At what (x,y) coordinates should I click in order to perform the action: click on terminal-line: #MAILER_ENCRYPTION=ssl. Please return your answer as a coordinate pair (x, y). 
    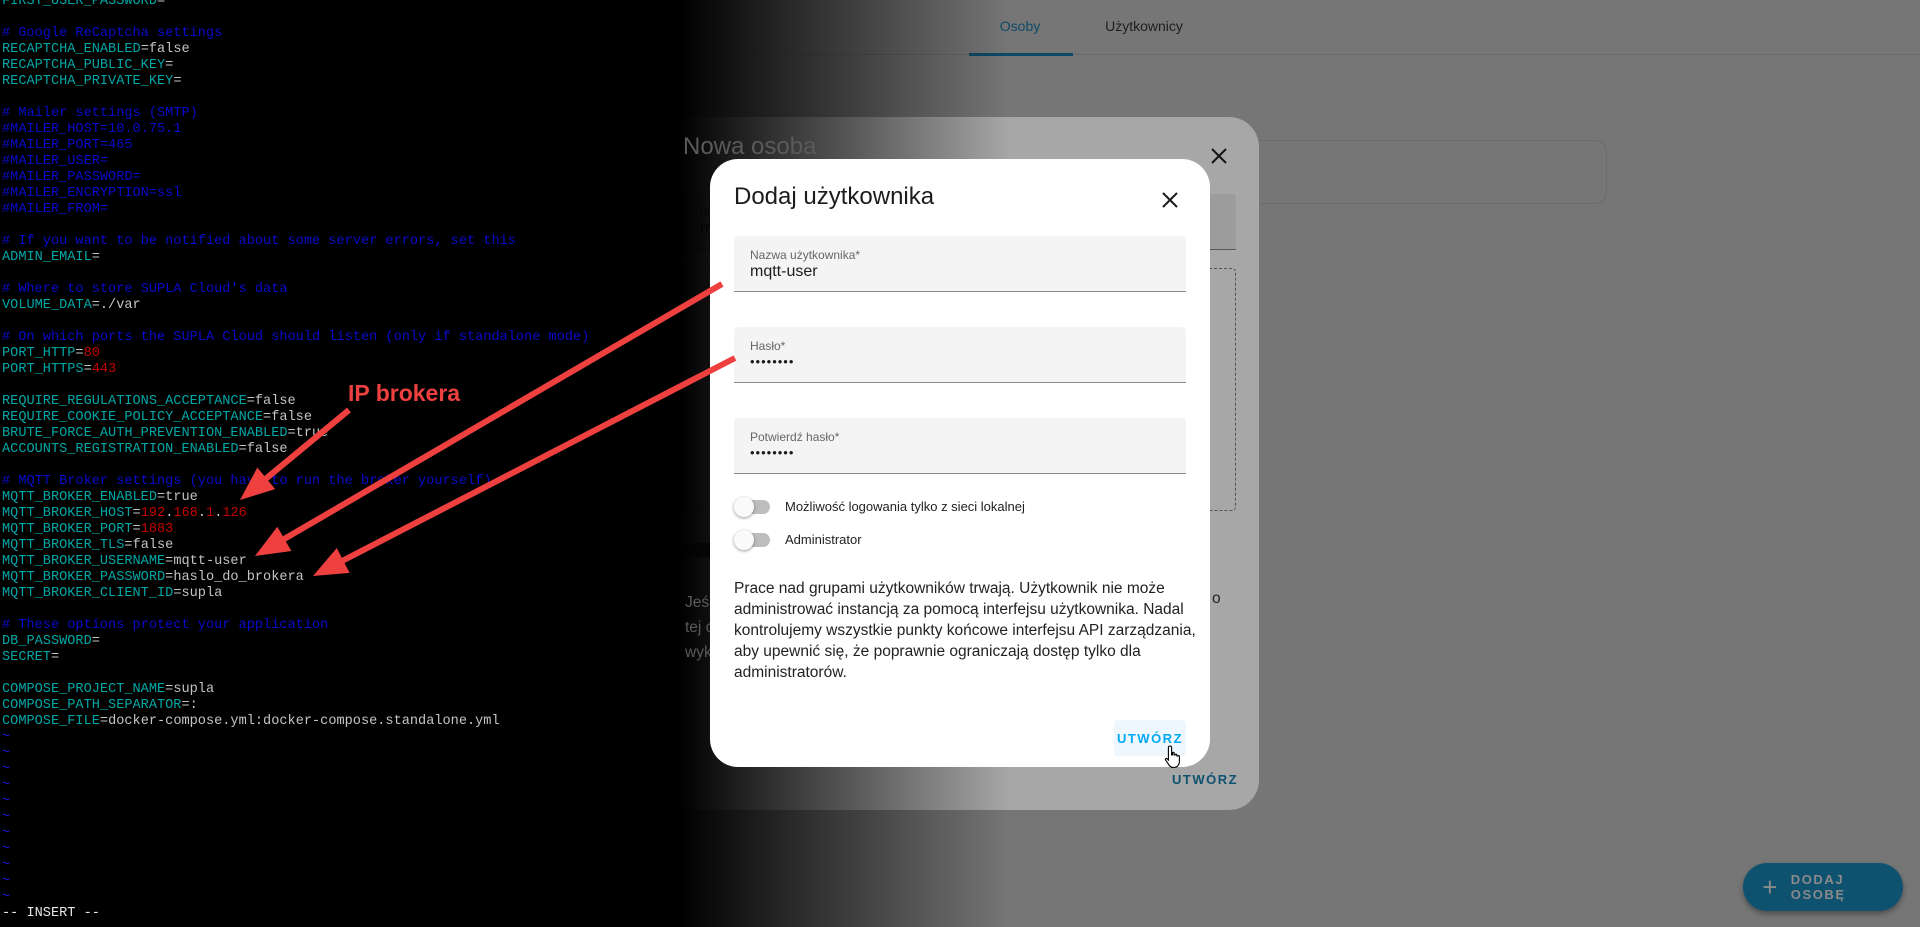
    Looking at the image, I should click on (295, 194).